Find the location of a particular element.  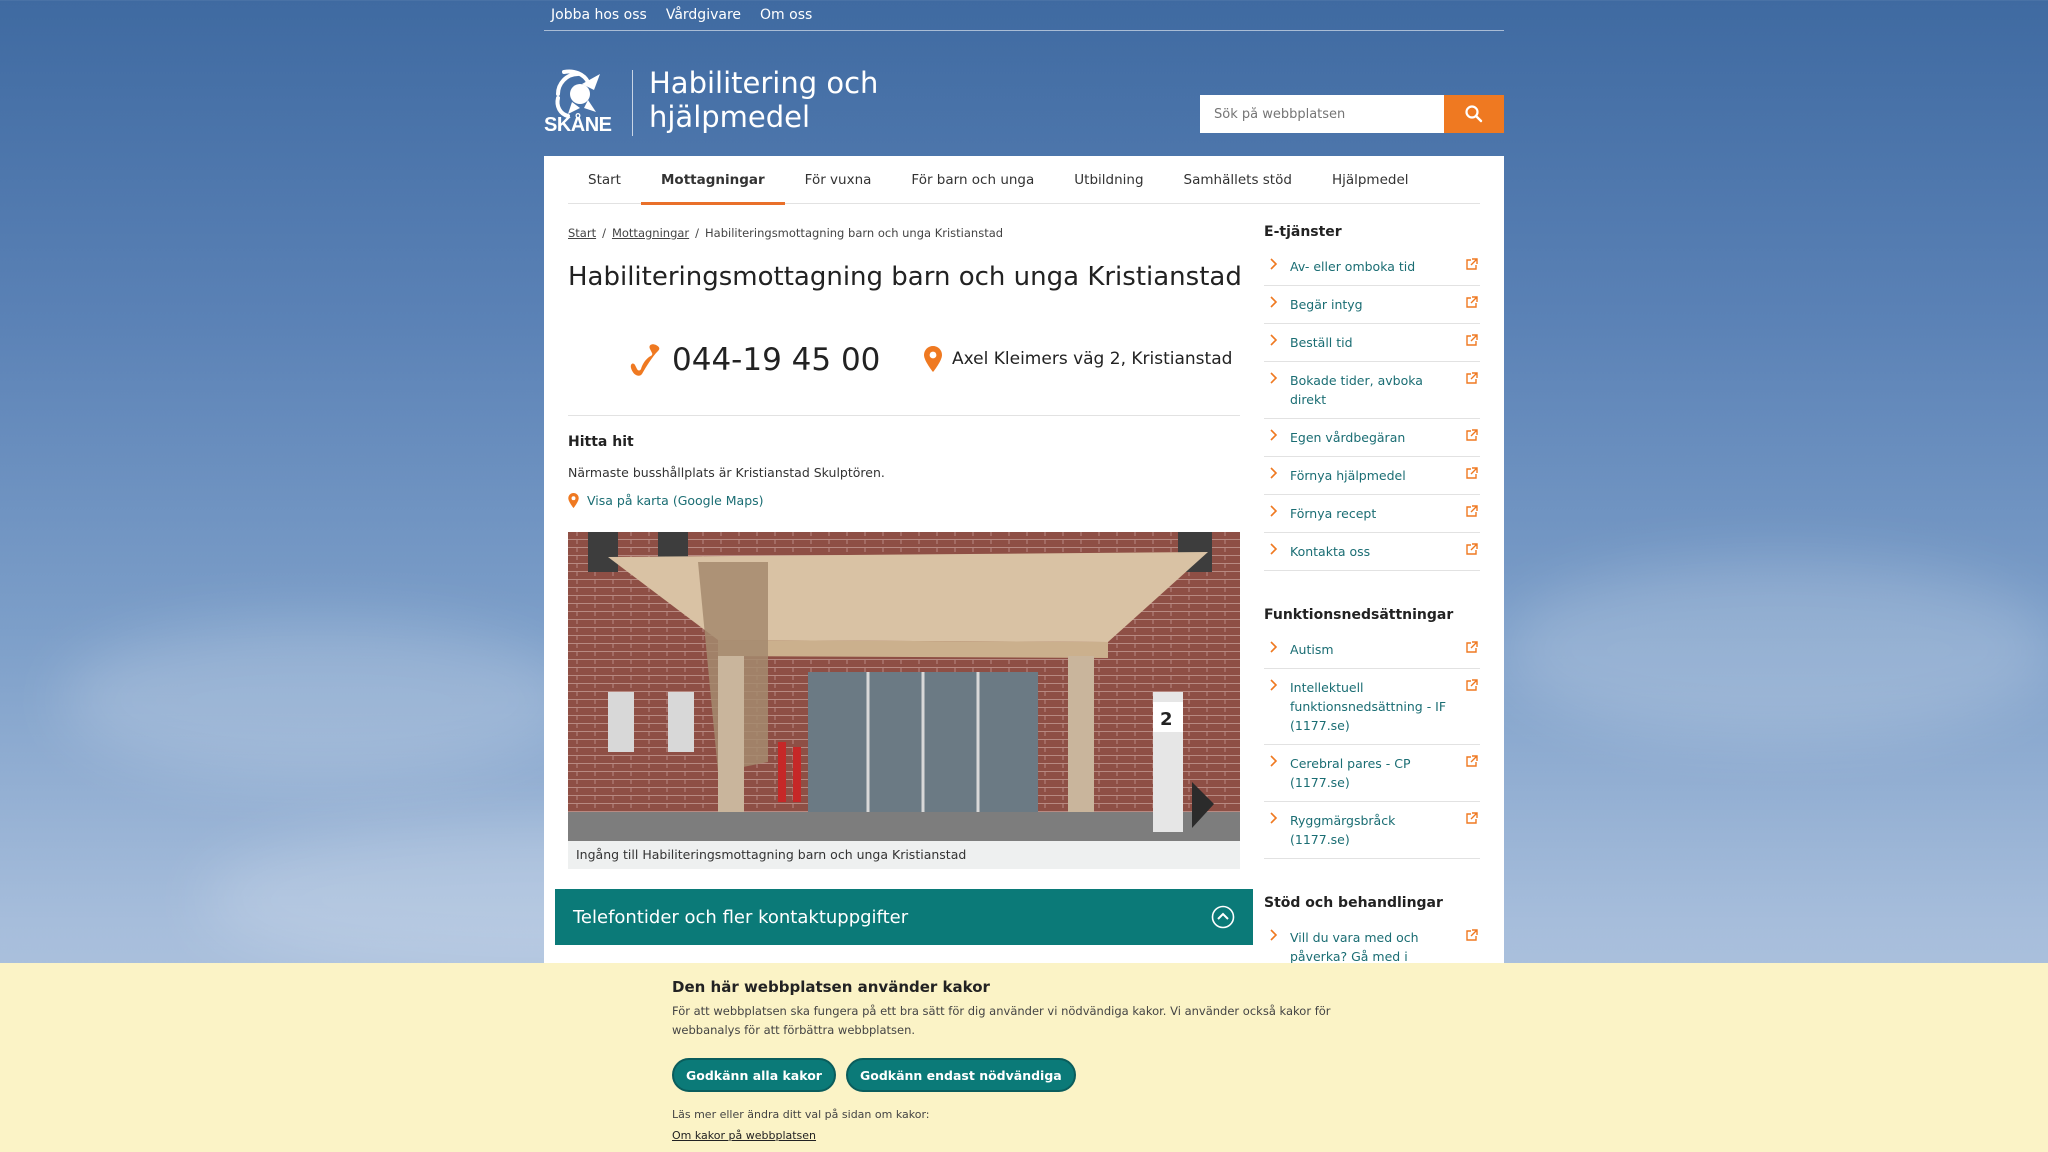

nav-item-samhallets-stod: Samhällets stöd is located at coordinates (1238, 180).